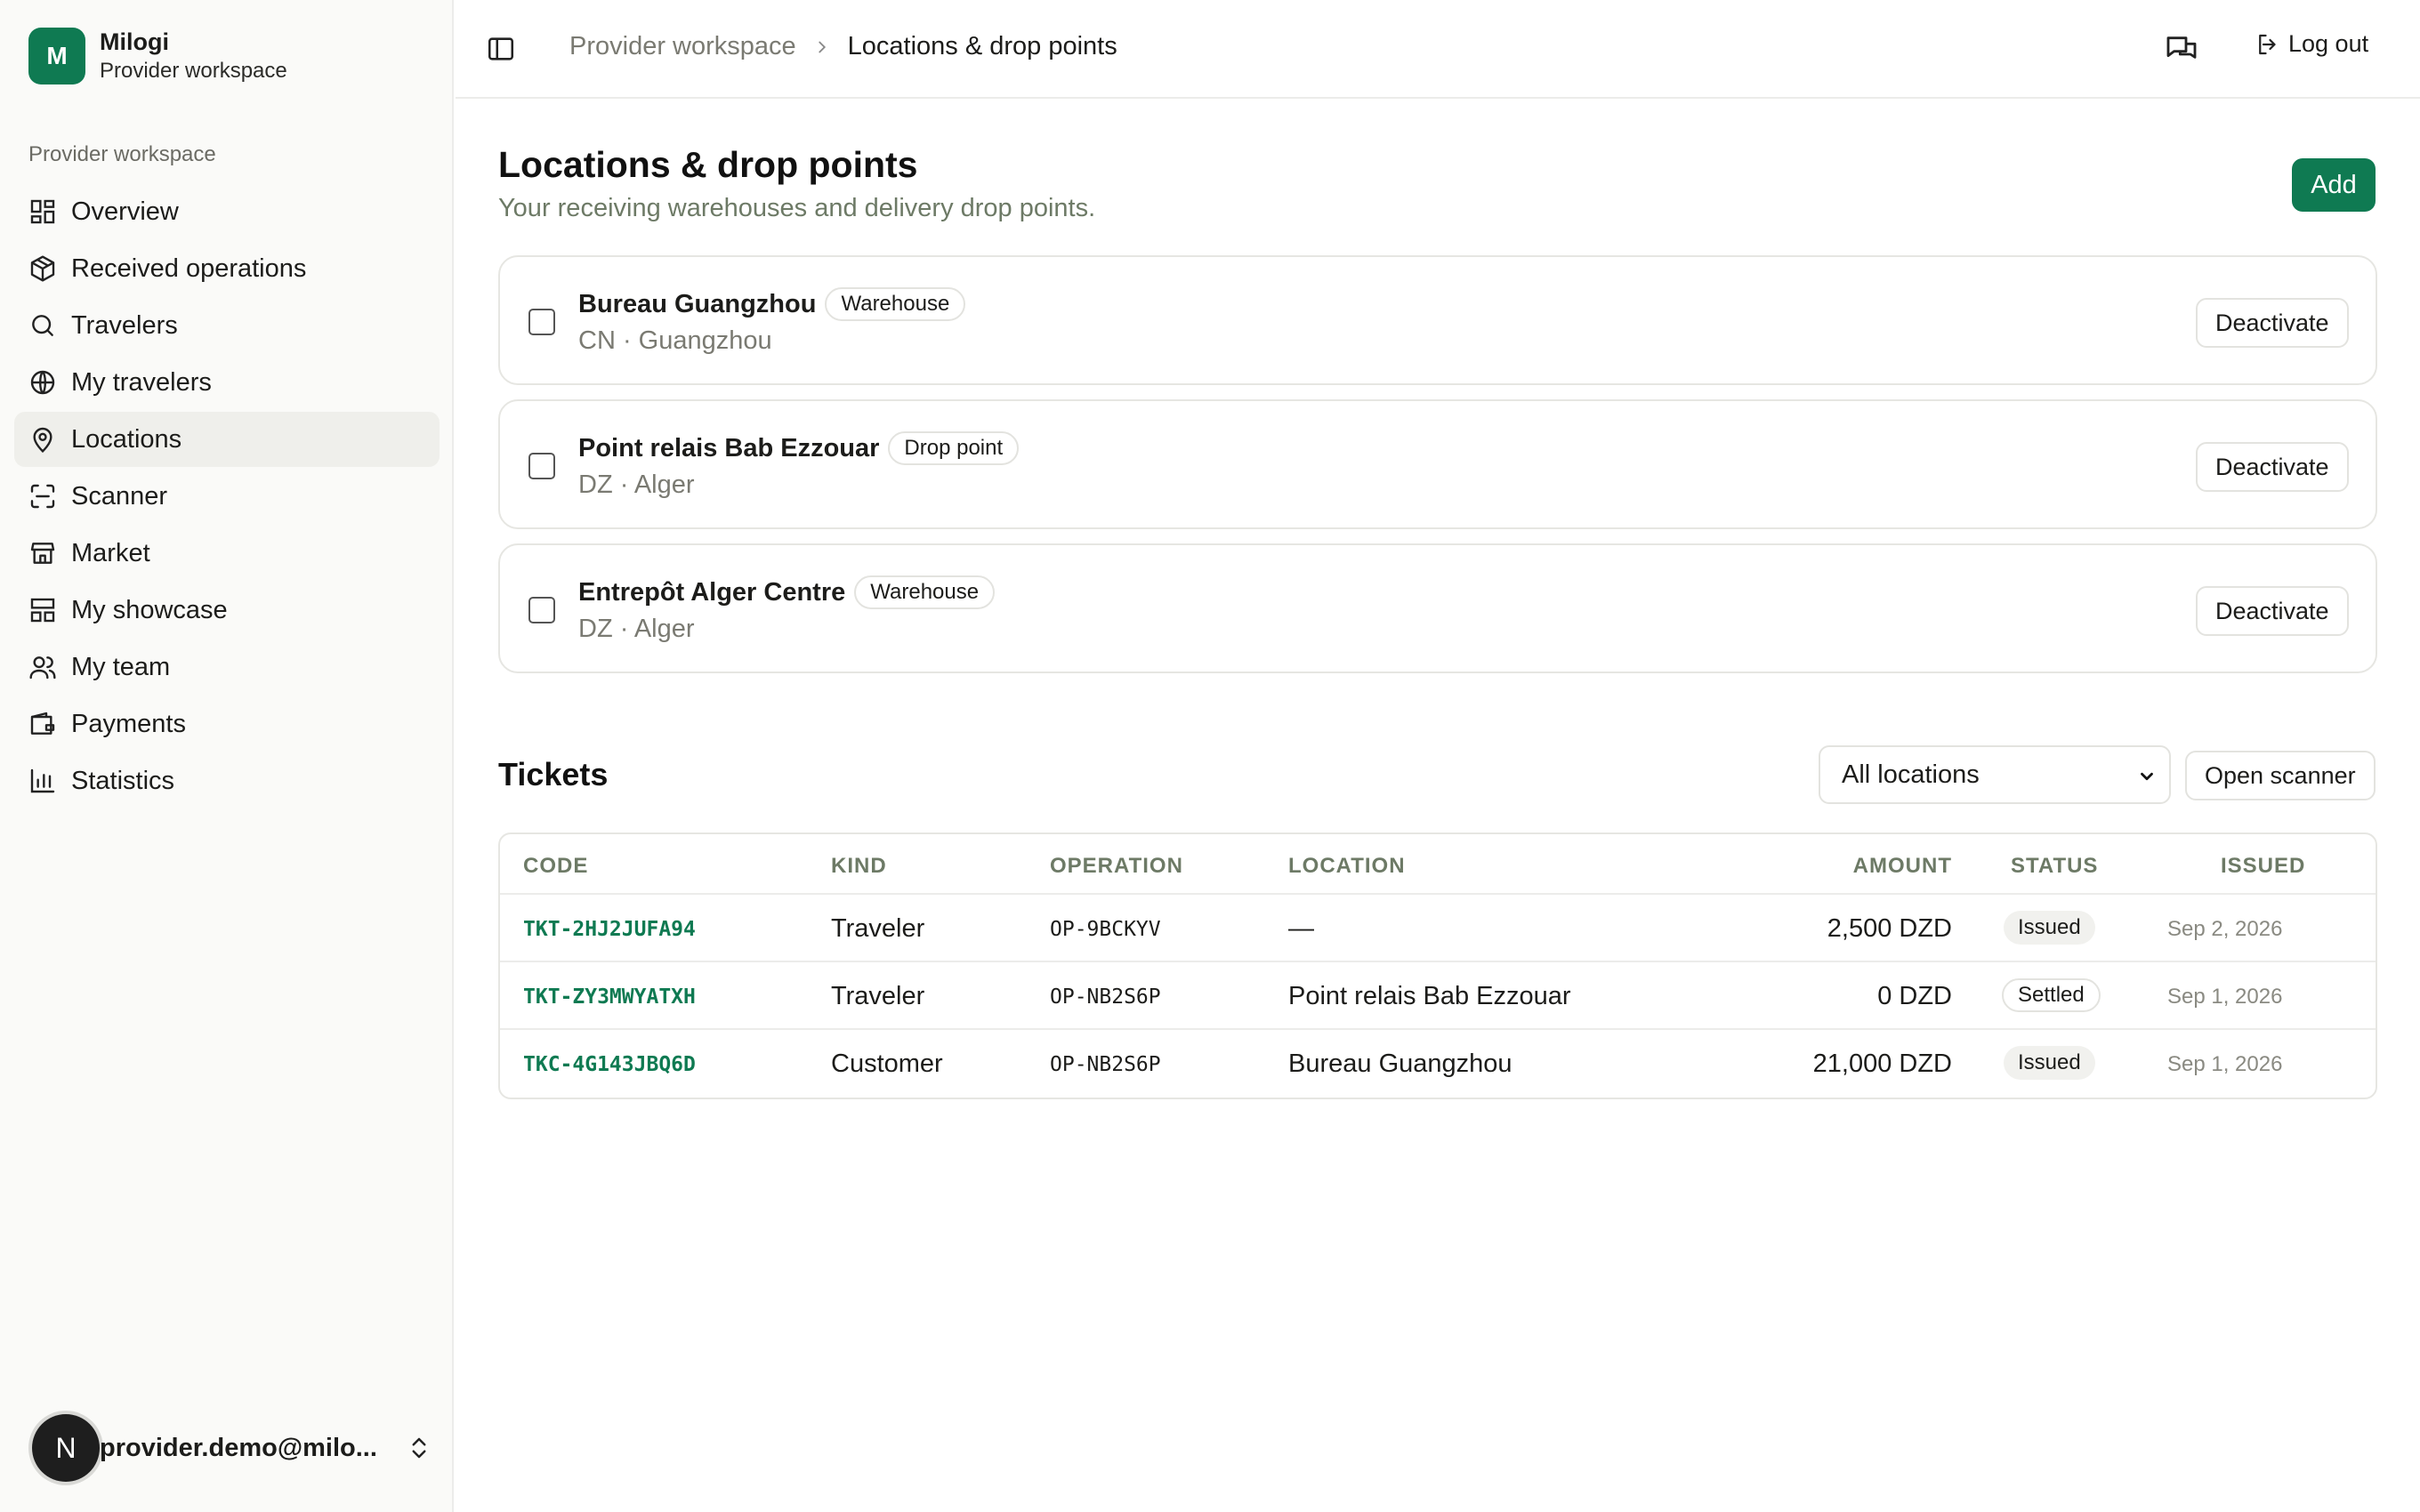 The image size is (2420, 1512). What do you see at coordinates (66, 1448) in the screenshot?
I see `avatar: N` at bounding box center [66, 1448].